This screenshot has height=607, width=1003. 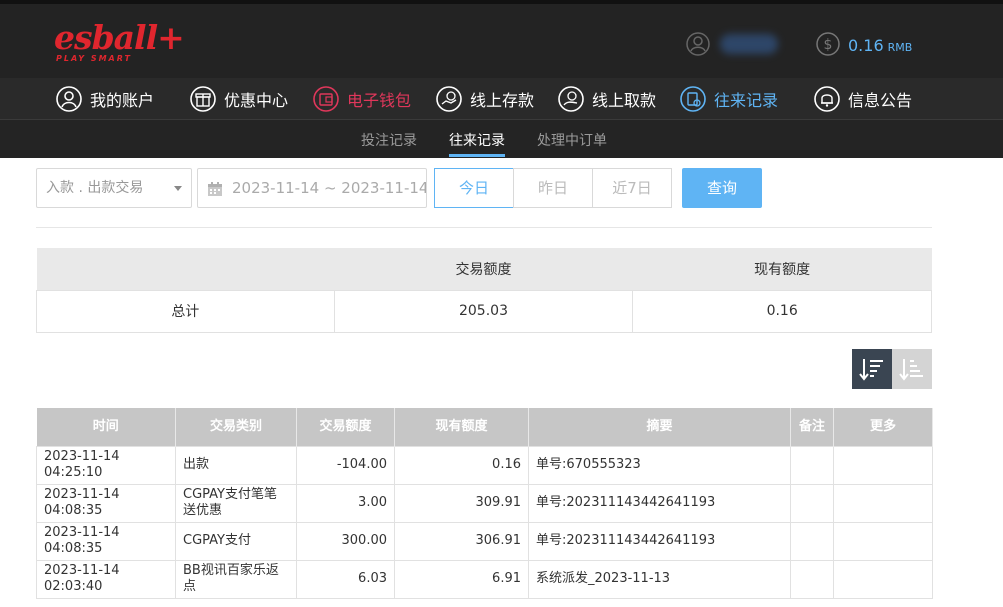 I want to click on user-icon, so click(x=69, y=99).